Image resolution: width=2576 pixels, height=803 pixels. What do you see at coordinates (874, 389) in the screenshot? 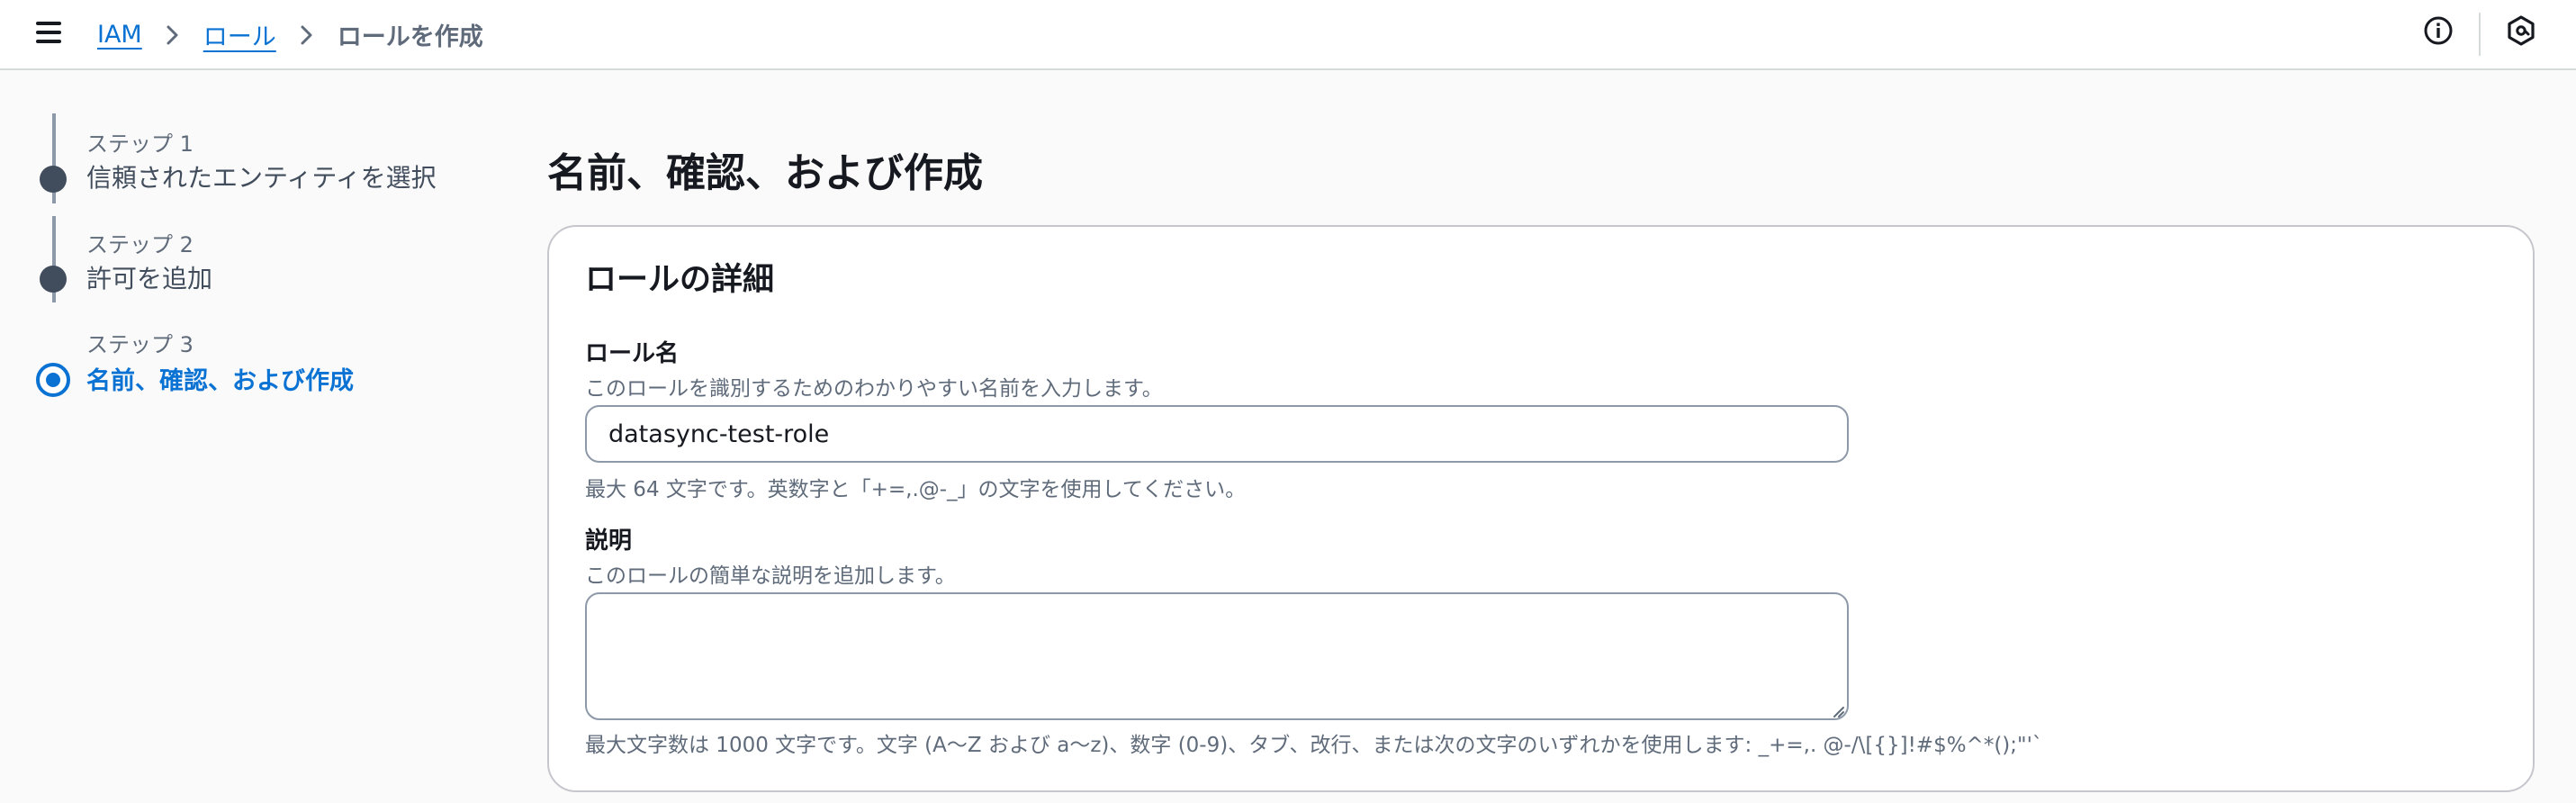
I see `role-name-description: このロールを識別するためのわかりやすい名前を入力します。` at bounding box center [874, 389].